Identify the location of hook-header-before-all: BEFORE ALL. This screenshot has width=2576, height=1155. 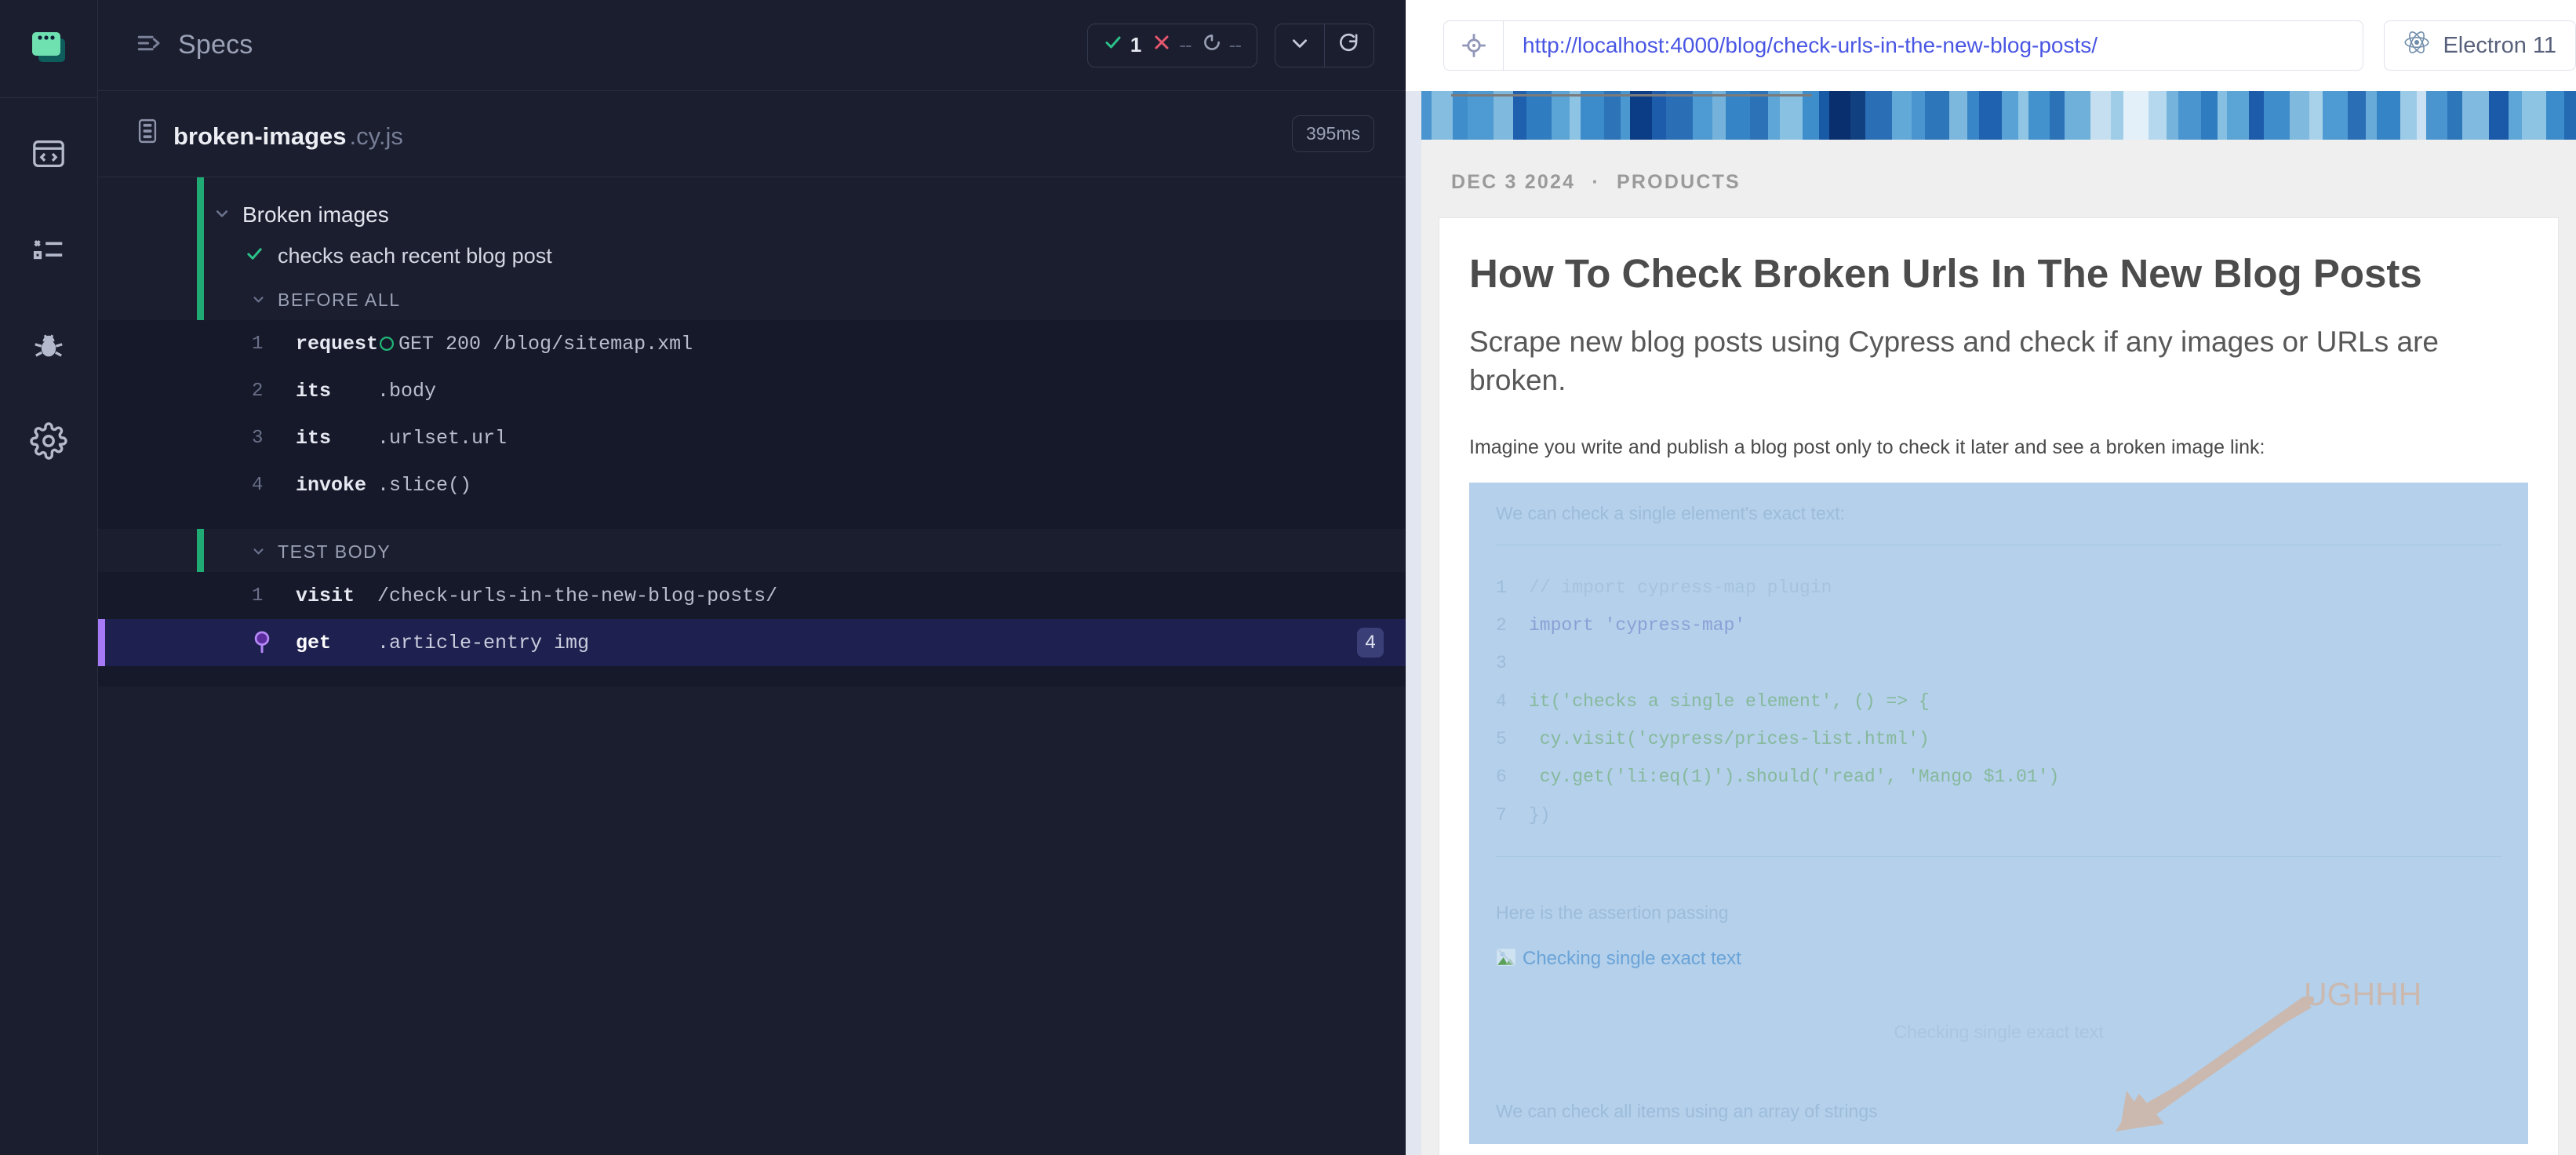
(752, 298).